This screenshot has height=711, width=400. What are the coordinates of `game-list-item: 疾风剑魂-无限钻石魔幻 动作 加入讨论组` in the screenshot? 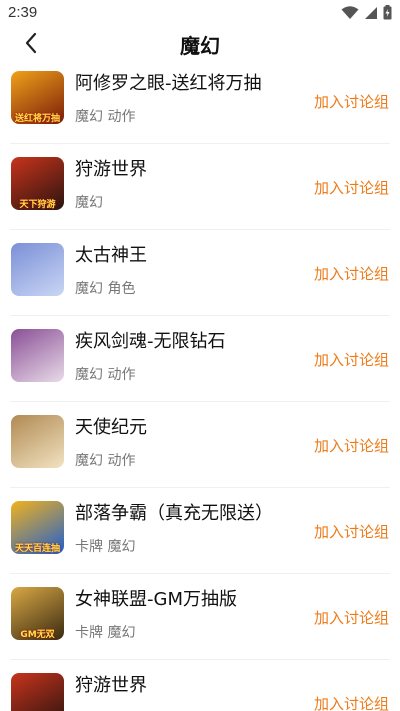 It's located at (200, 359).